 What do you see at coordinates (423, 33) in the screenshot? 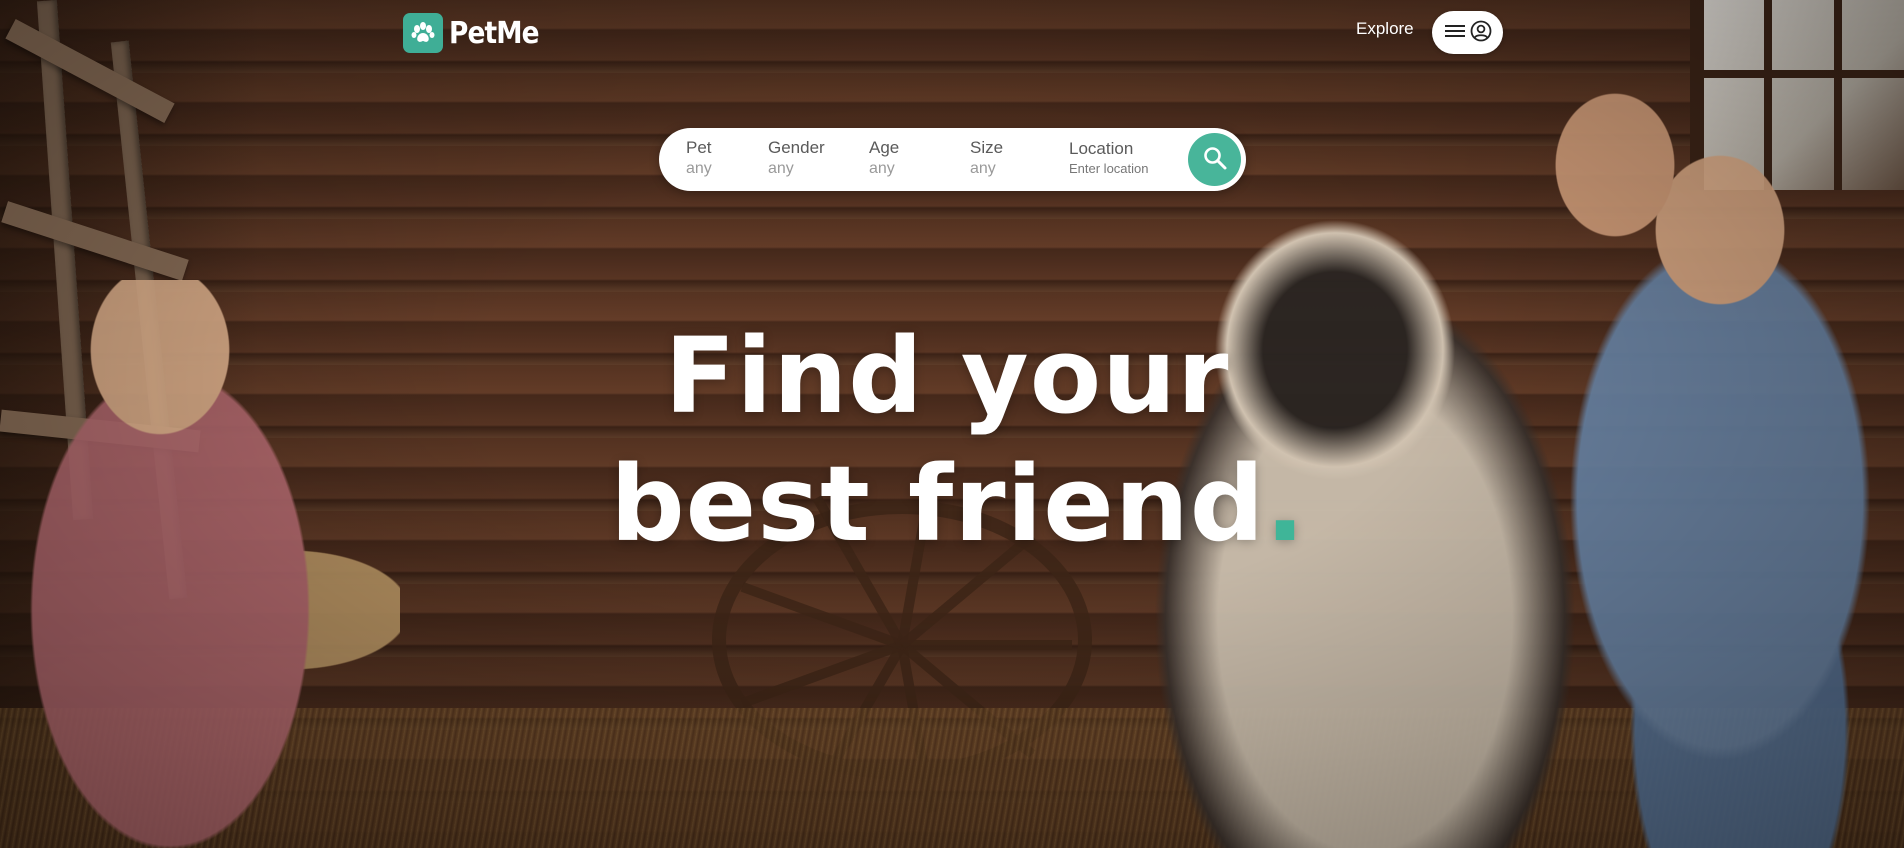
I see `paw-icon` at bounding box center [423, 33].